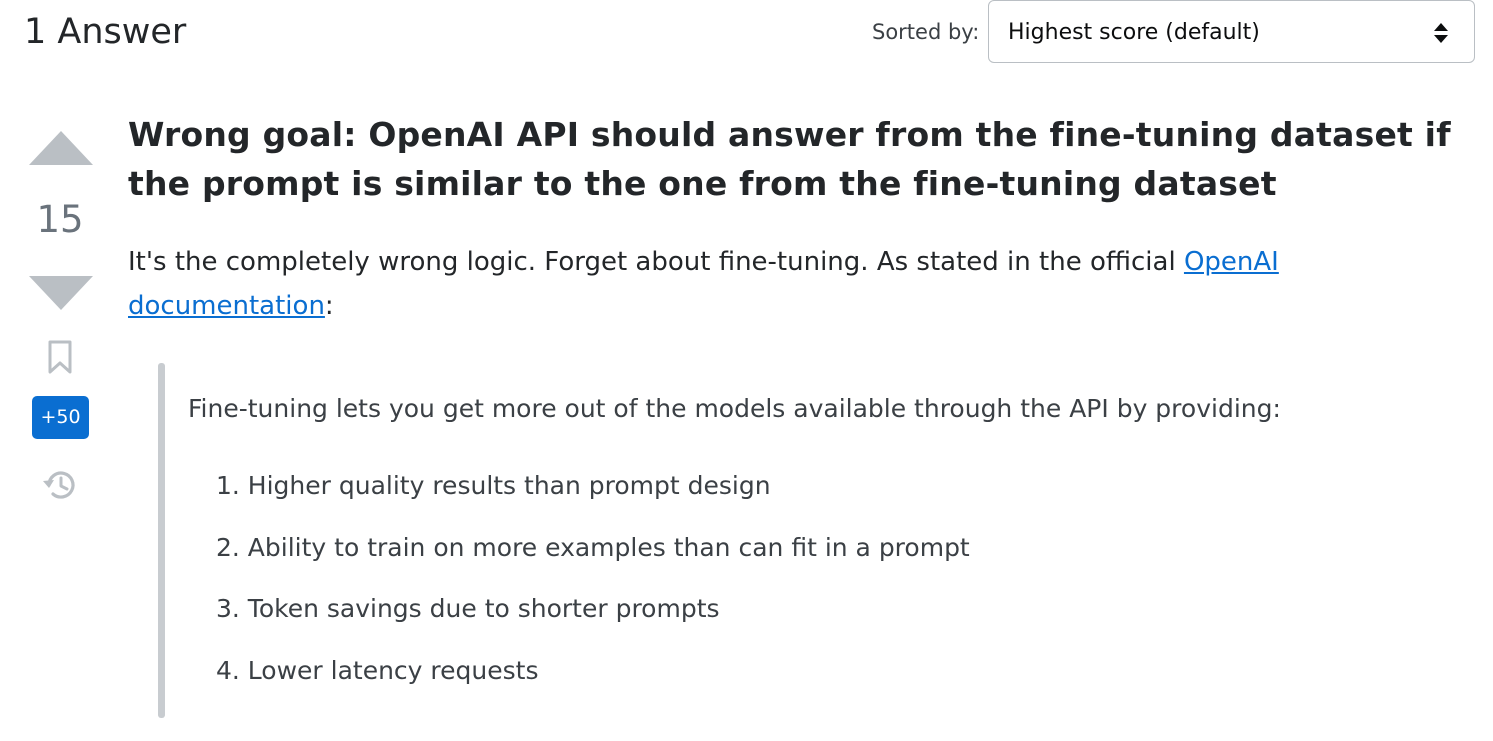  Describe the element at coordinates (61, 293) in the screenshot. I see `downvote-arrow-icon` at that location.